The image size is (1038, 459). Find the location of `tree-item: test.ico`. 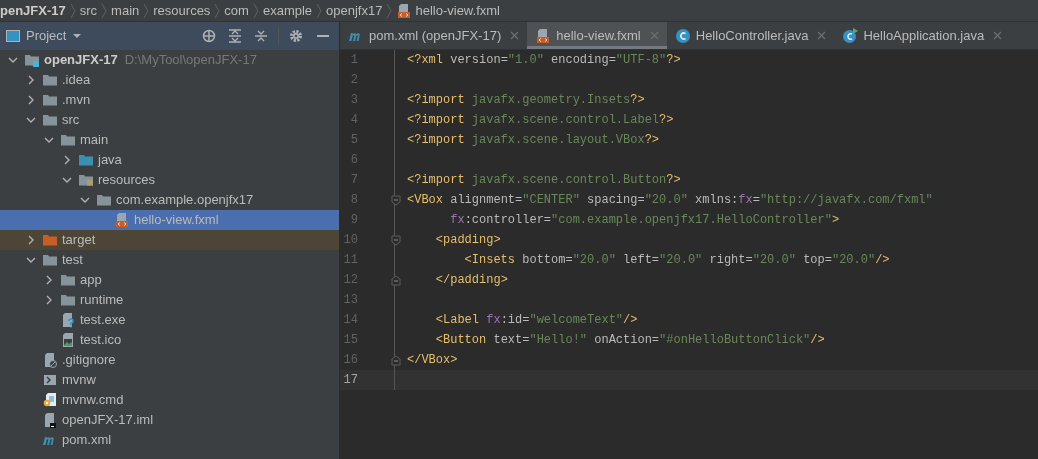

tree-item: test.ico is located at coordinates (169, 340).